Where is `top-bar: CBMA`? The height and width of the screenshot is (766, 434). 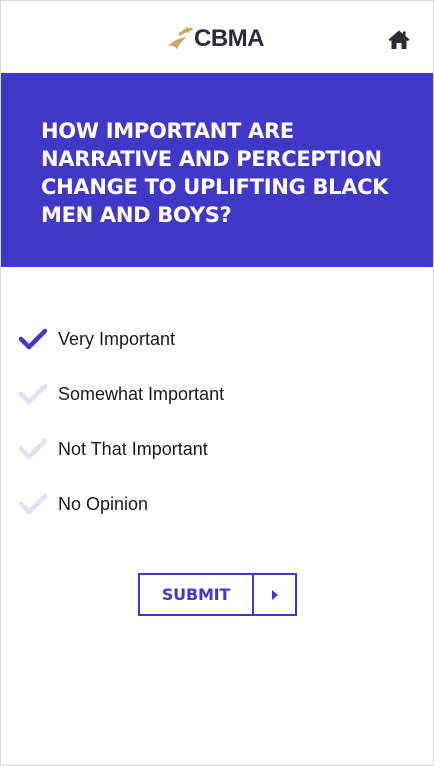
top-bar: CBMA is located at coordinates (217, 37).